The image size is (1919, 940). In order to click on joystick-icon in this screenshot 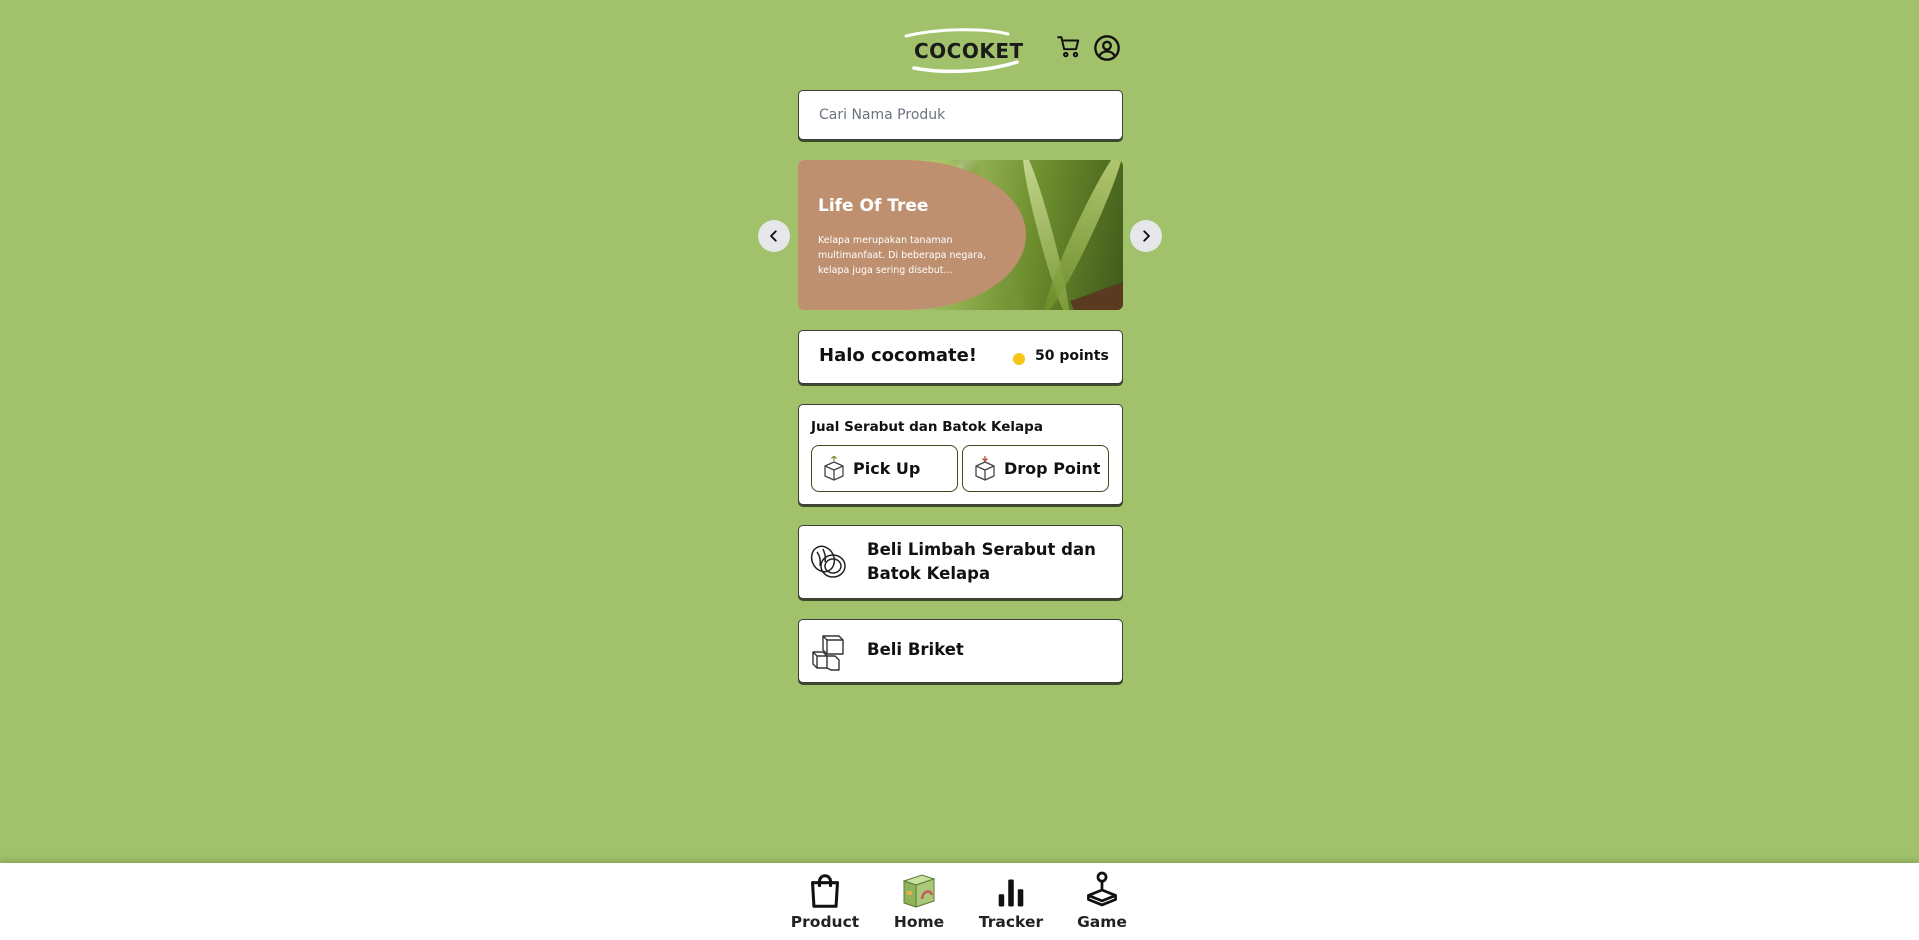, I will do `click(1102, 889)`.